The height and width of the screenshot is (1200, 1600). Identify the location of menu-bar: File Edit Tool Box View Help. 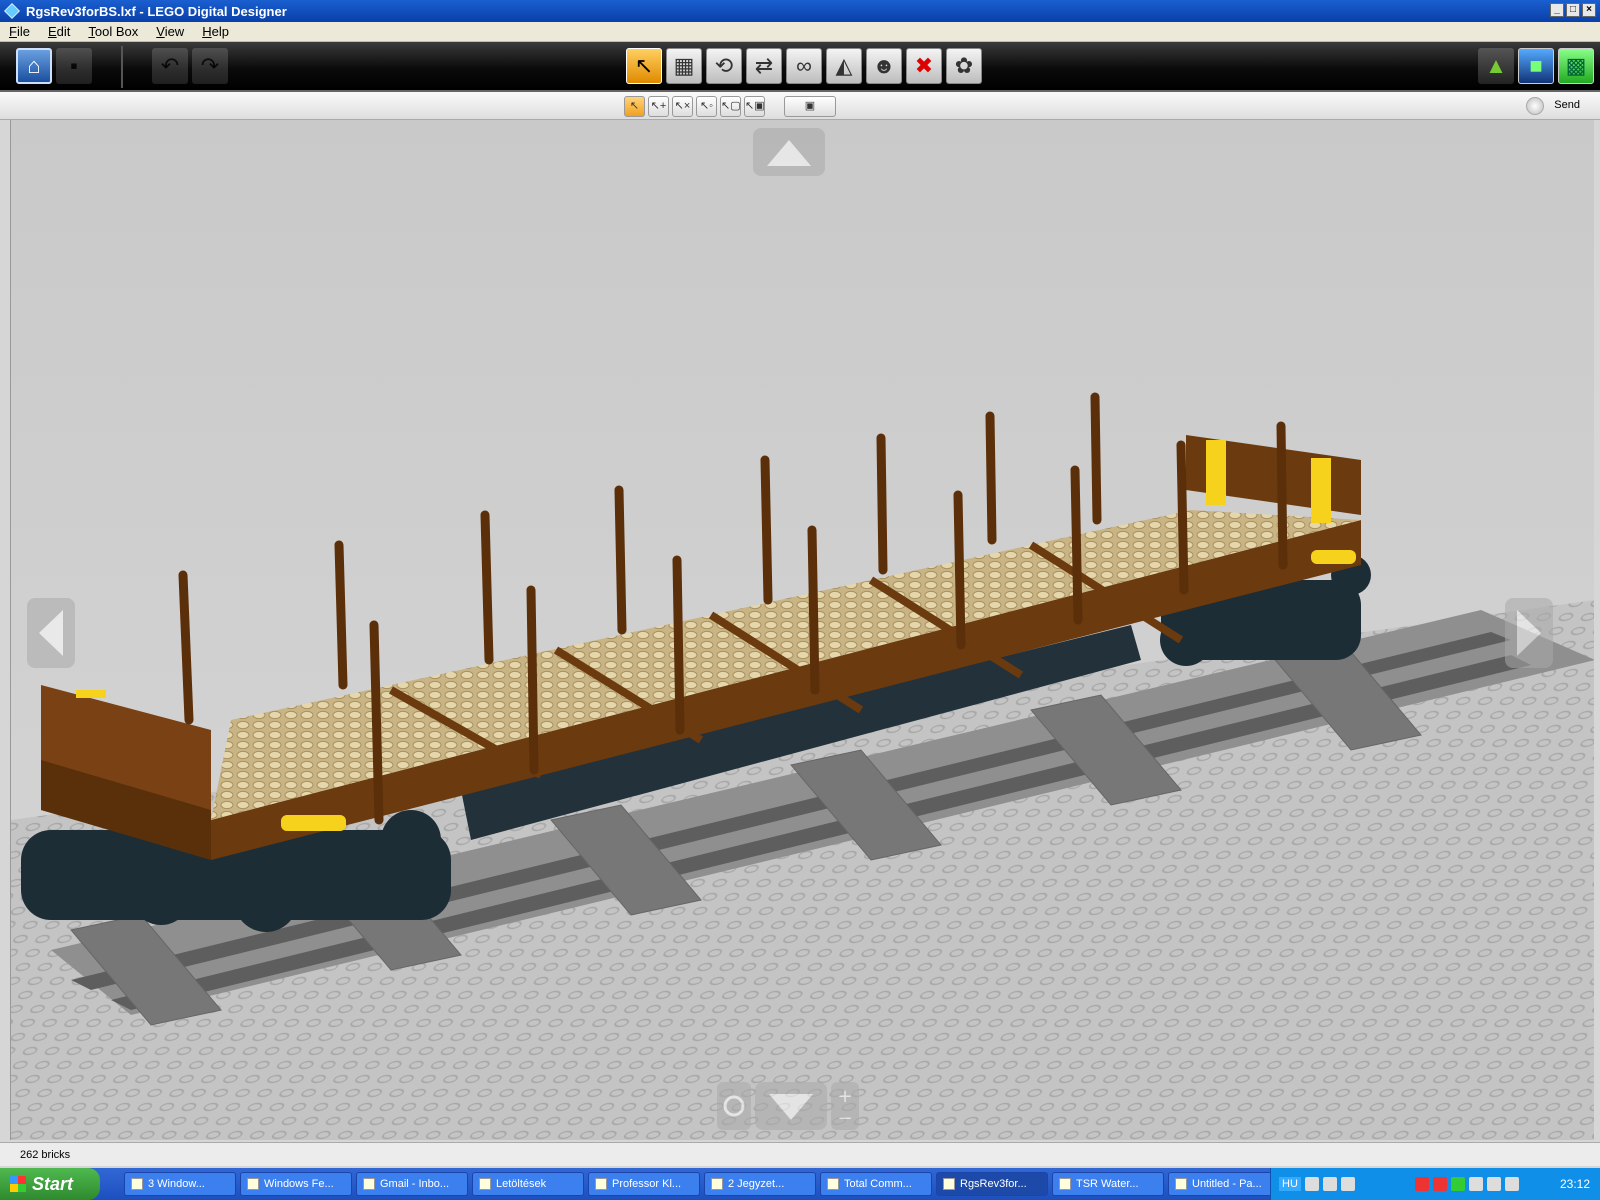
(800, 32).